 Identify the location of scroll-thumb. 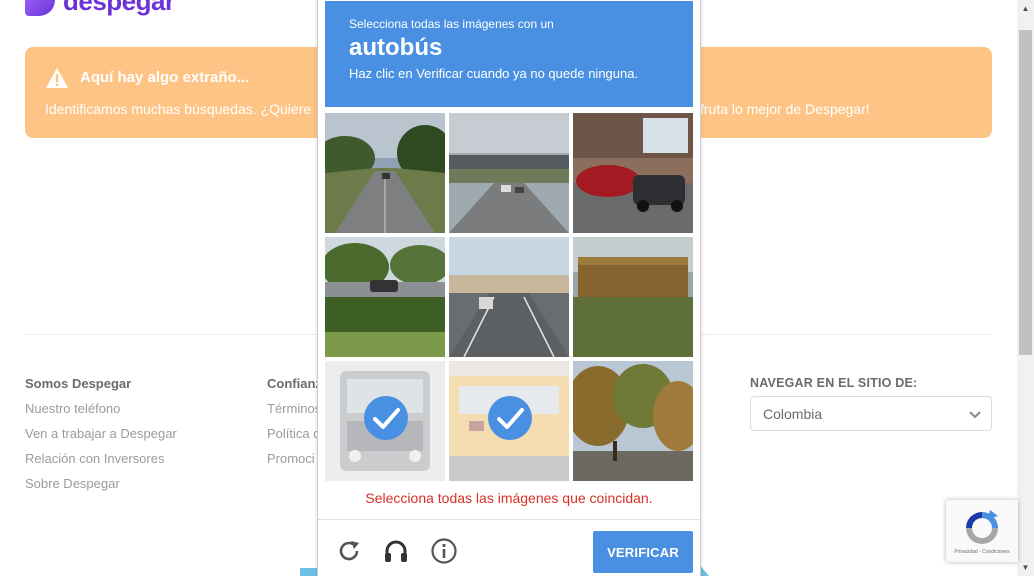
(1025, 192).